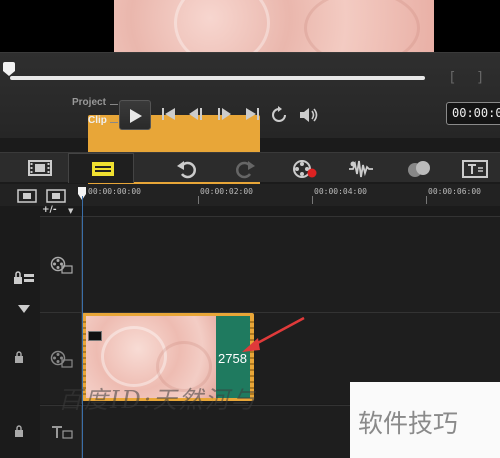 This screenshot has height=458, width=500. I want to click on timeline-icon, so click(103, 169).